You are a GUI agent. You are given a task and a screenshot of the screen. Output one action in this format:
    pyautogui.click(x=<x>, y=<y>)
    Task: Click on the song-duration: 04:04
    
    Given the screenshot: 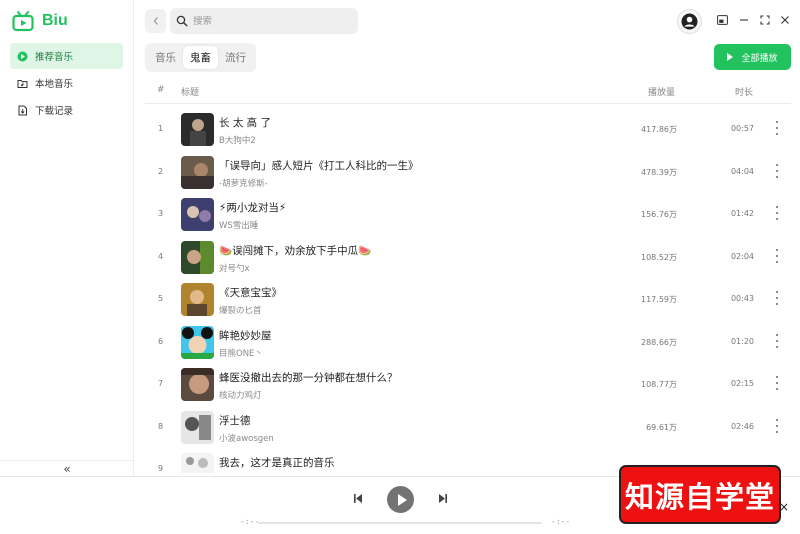 What is the action you would take?
    pyautogui.click(x=742, y=171)
    